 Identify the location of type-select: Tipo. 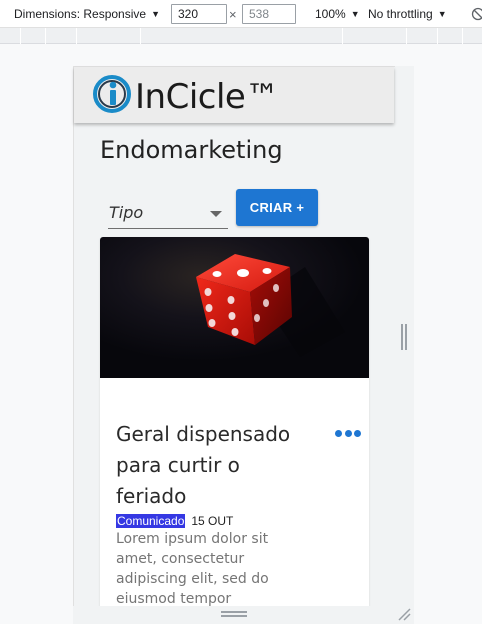
(168, 213).